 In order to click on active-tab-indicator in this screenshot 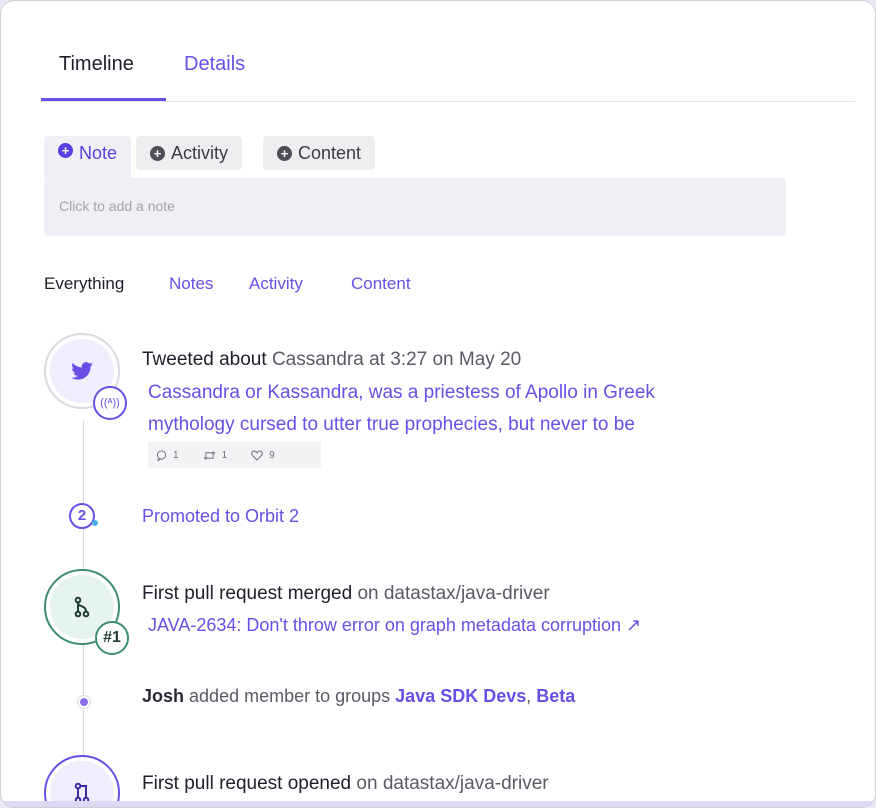, I will do `click(103, 99)`.